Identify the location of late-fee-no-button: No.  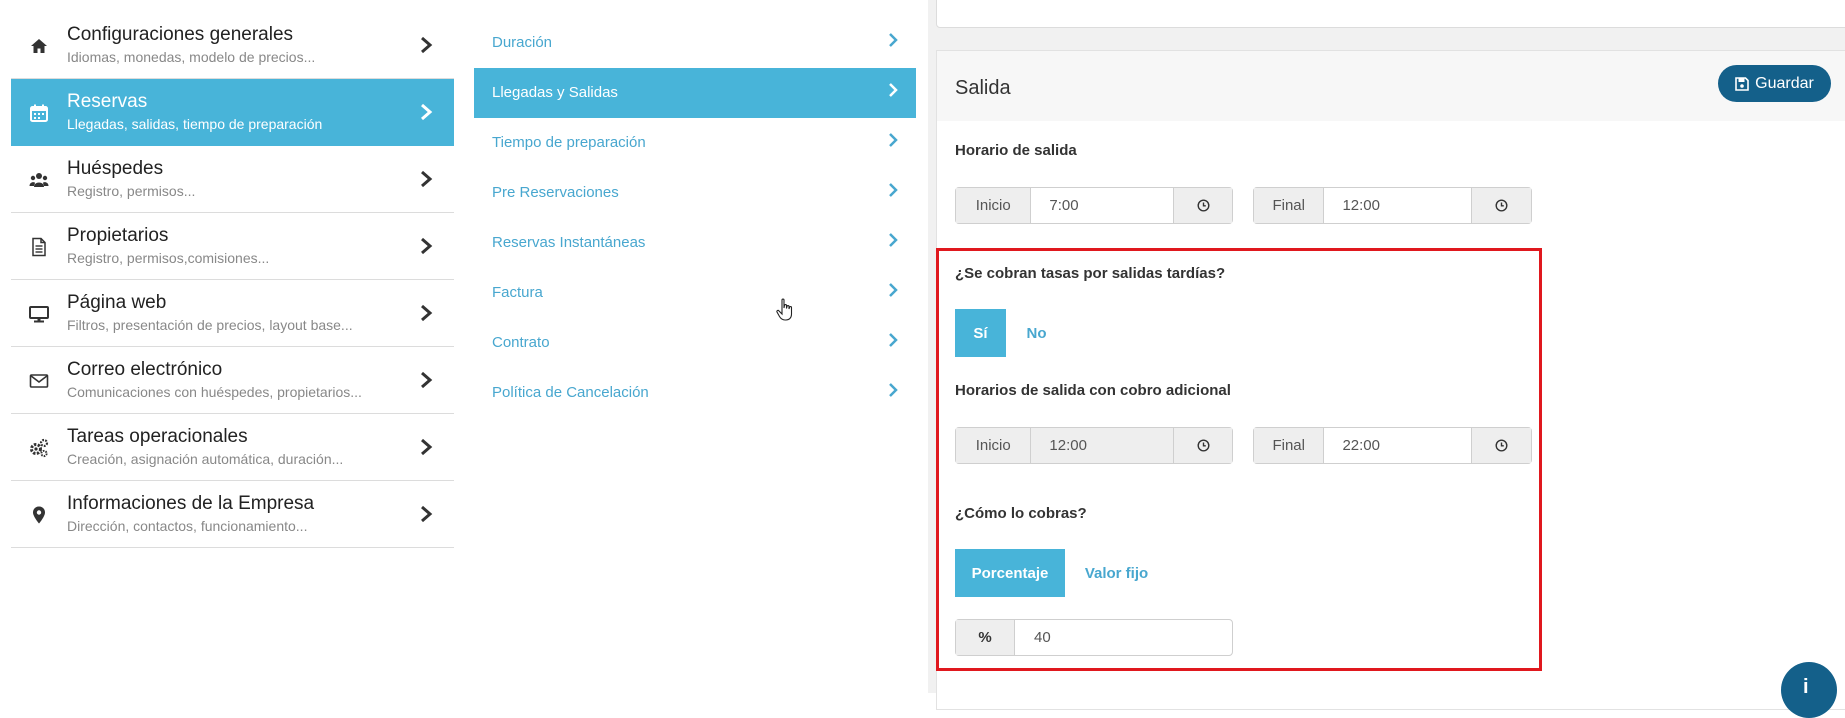
(1036, 333).